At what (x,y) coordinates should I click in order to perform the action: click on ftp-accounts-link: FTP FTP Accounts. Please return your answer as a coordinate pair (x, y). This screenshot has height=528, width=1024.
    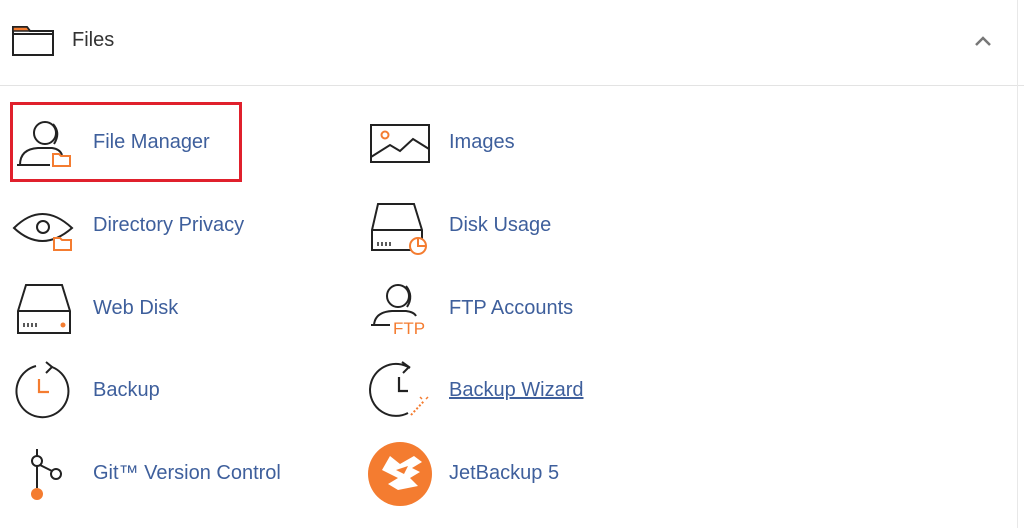
    Looking at the image, I should click on (478, 309).